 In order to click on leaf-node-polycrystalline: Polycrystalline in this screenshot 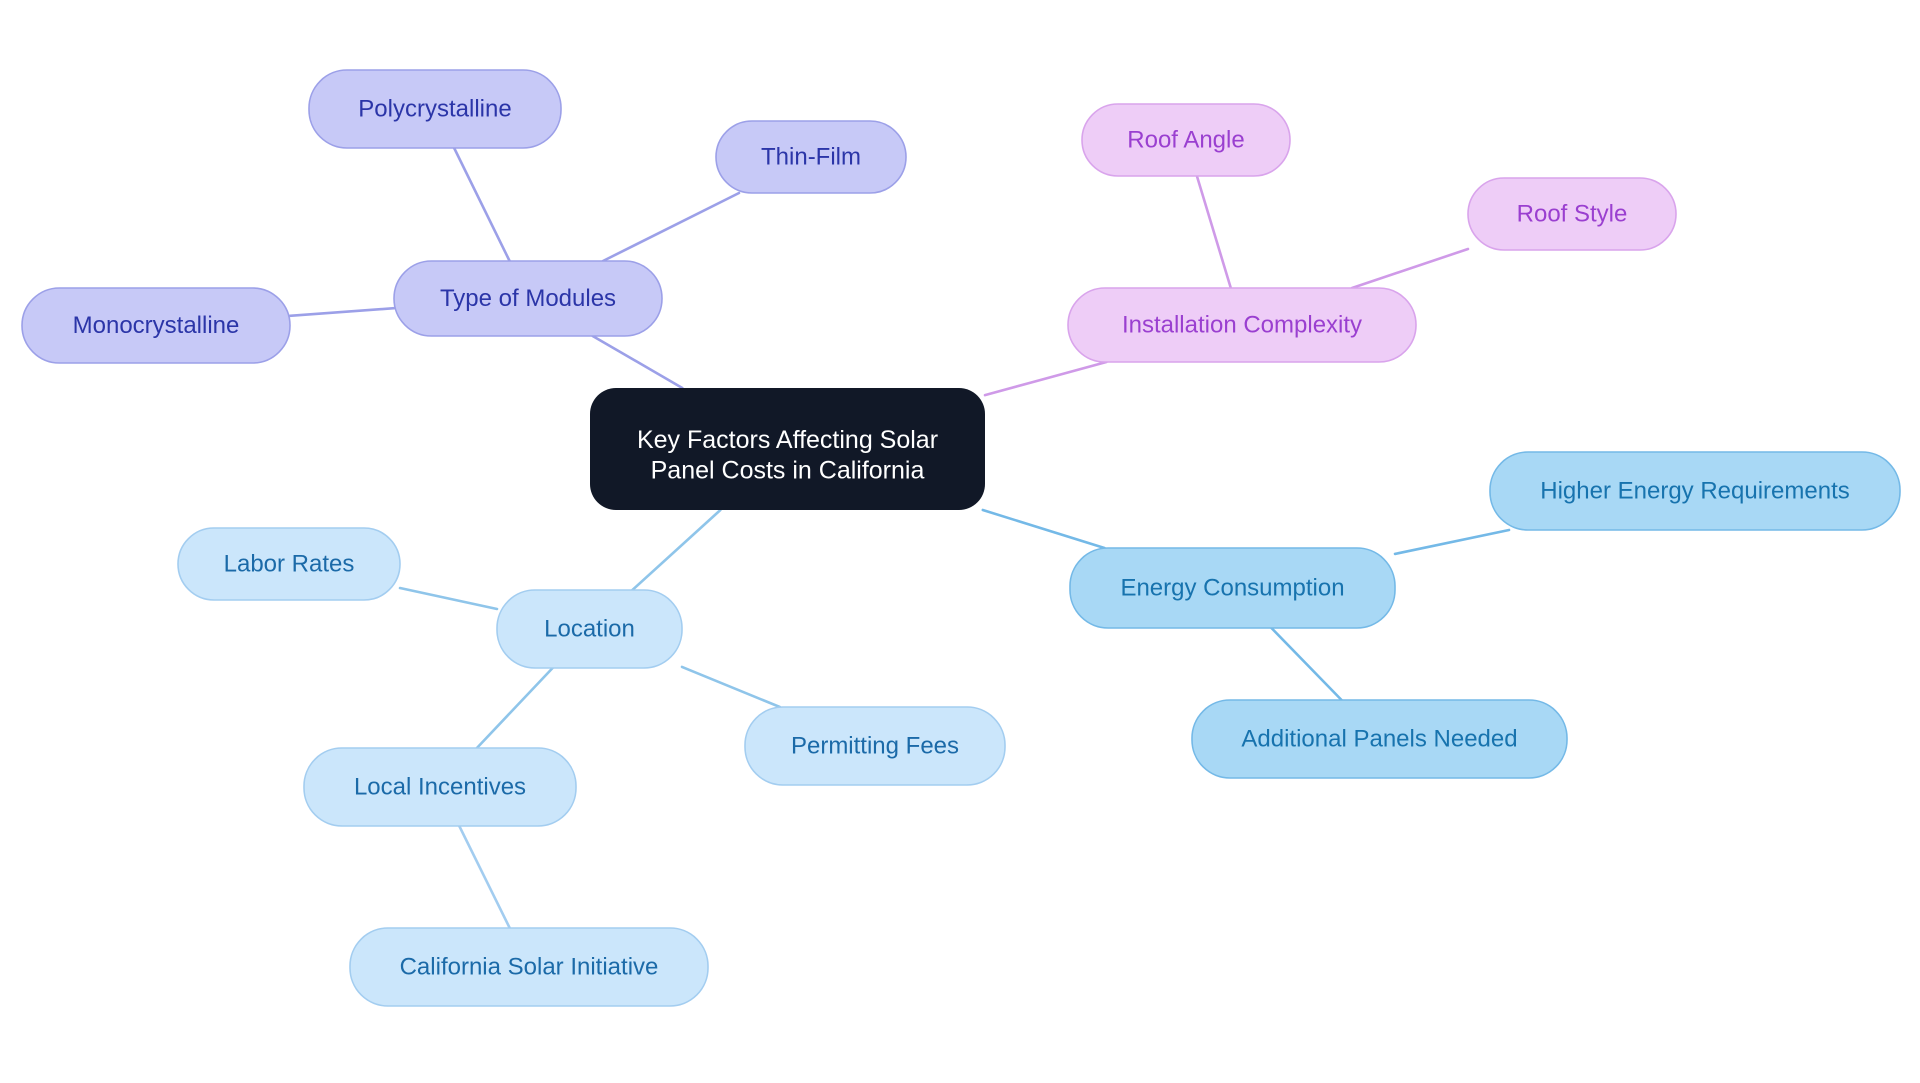, I will do `click(435, 109)`.